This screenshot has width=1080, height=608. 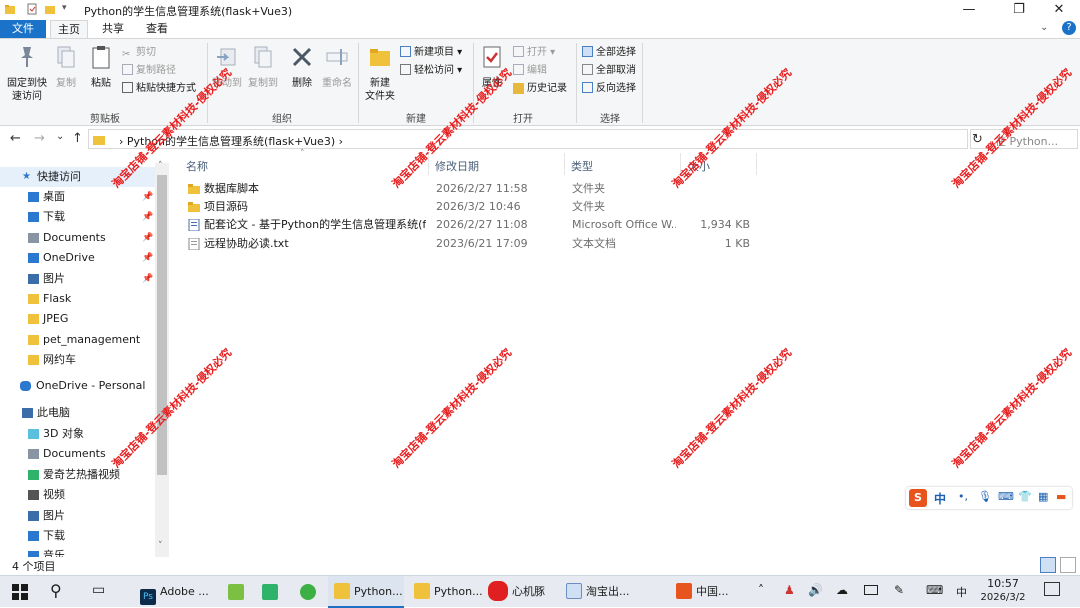 What do you see at coordinates (609, 52) in the screenshot?
I see `select-all-button: 全部选择` at bounding box center [609, 52].